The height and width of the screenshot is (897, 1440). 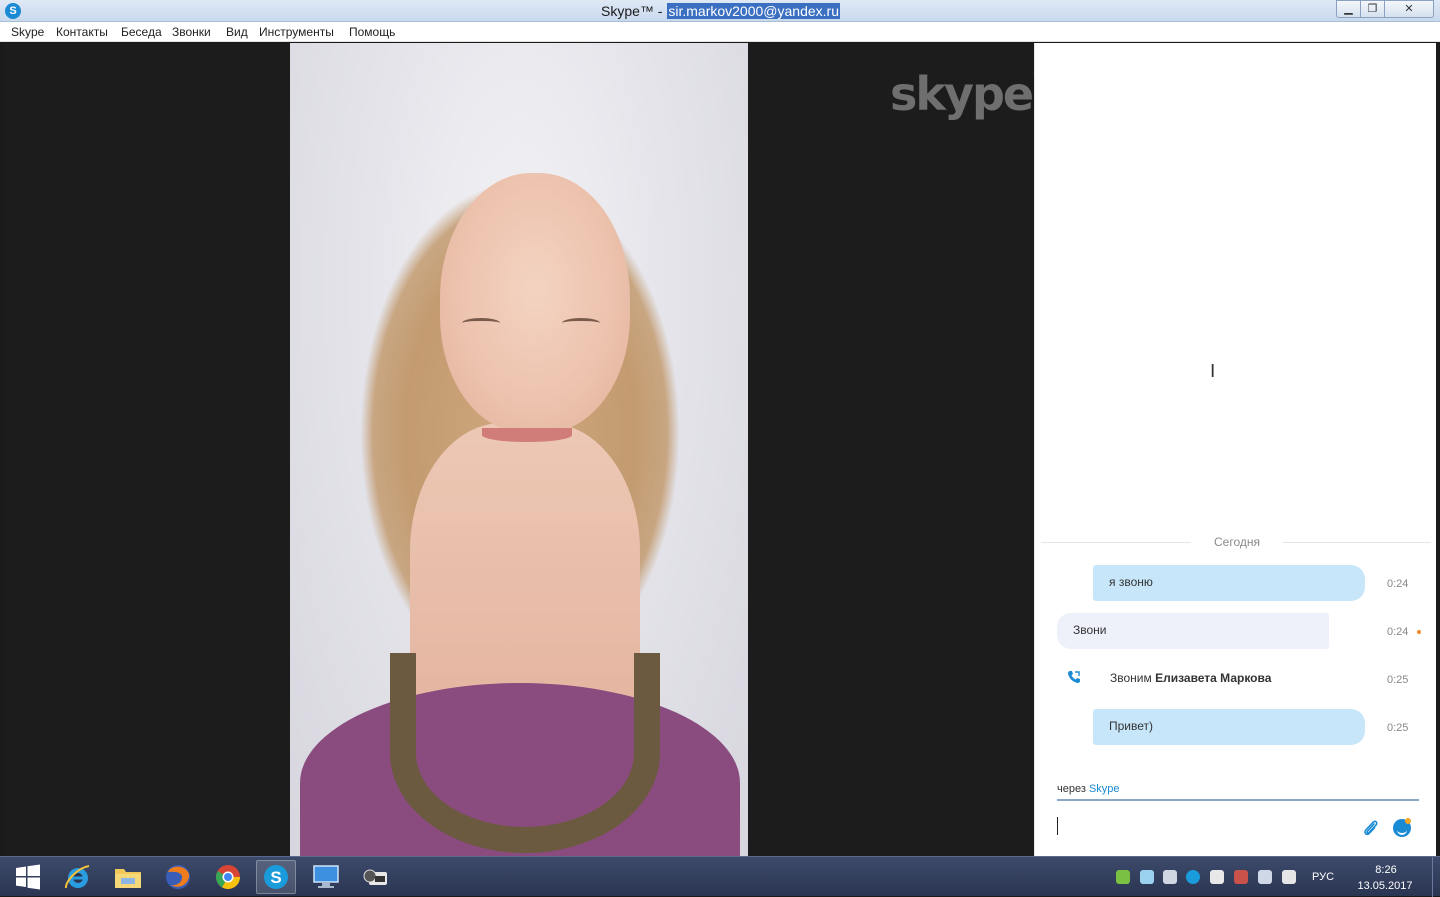 What do you see at coordinates (1074, 677) in the screenshot?
I see `phone-icon` at bounding box center [1074, 677].